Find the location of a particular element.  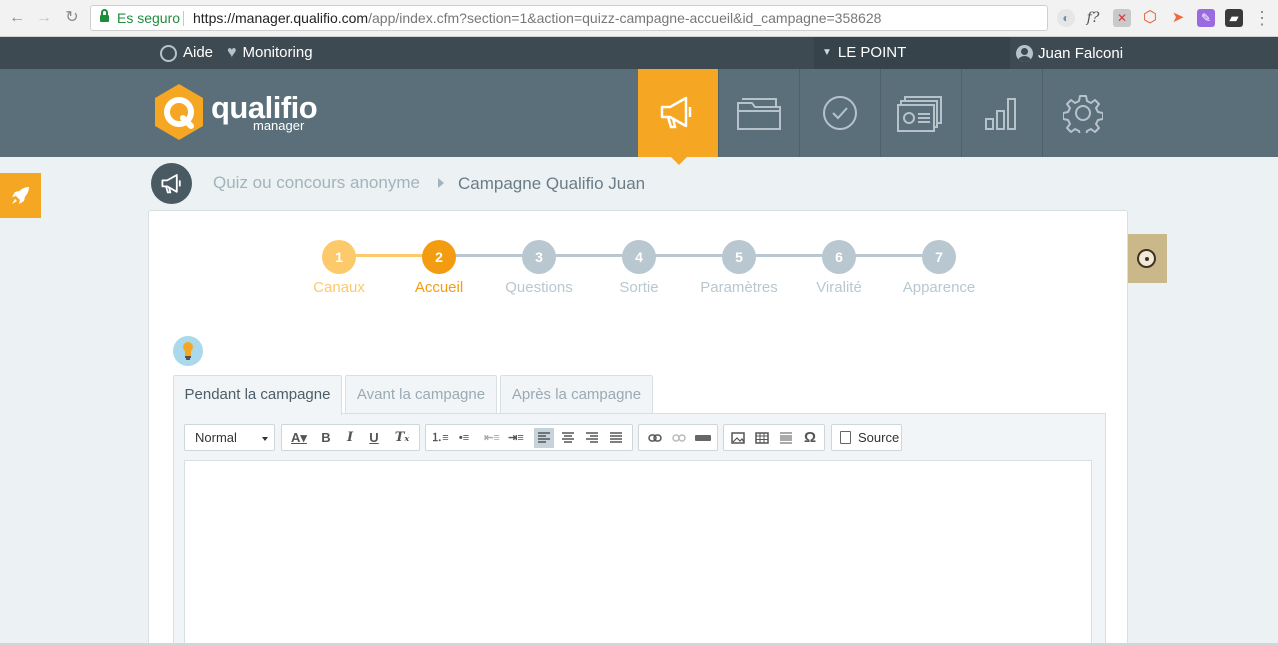

italic-icon: I is located at coordinates (350, 438).